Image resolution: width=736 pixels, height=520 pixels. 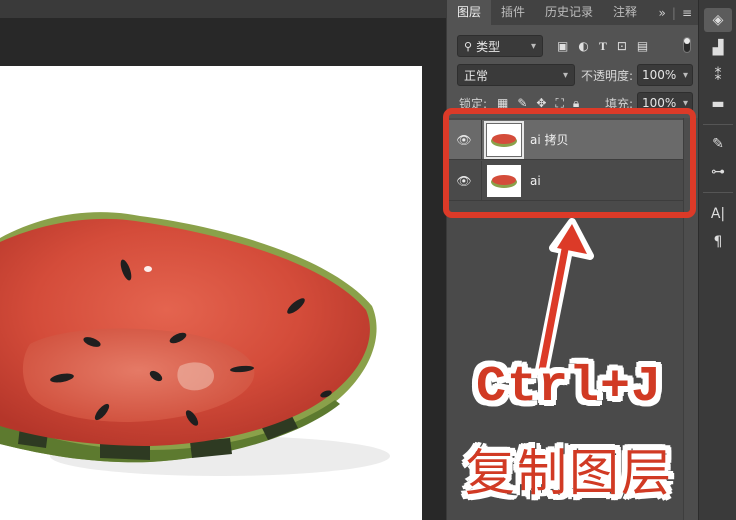 What do you see at coordinates (569, 437) in the screenshot?
I see `annotation-text: Ctrl+J 复制图层` at bounding box center [569, 437].